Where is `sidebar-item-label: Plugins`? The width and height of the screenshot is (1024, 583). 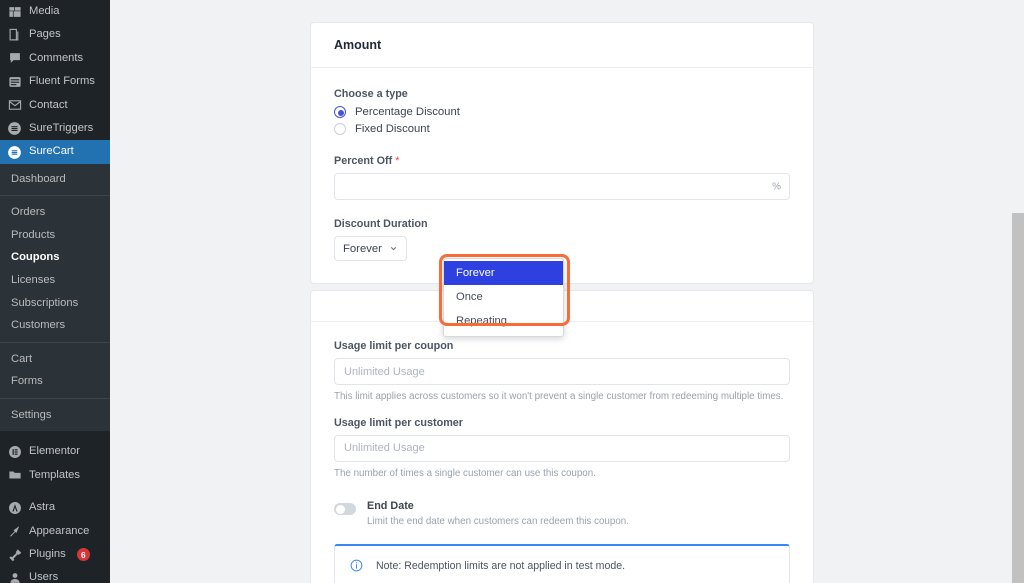 sidebar-item-label: Plugins is located at coordinates (47, 554).